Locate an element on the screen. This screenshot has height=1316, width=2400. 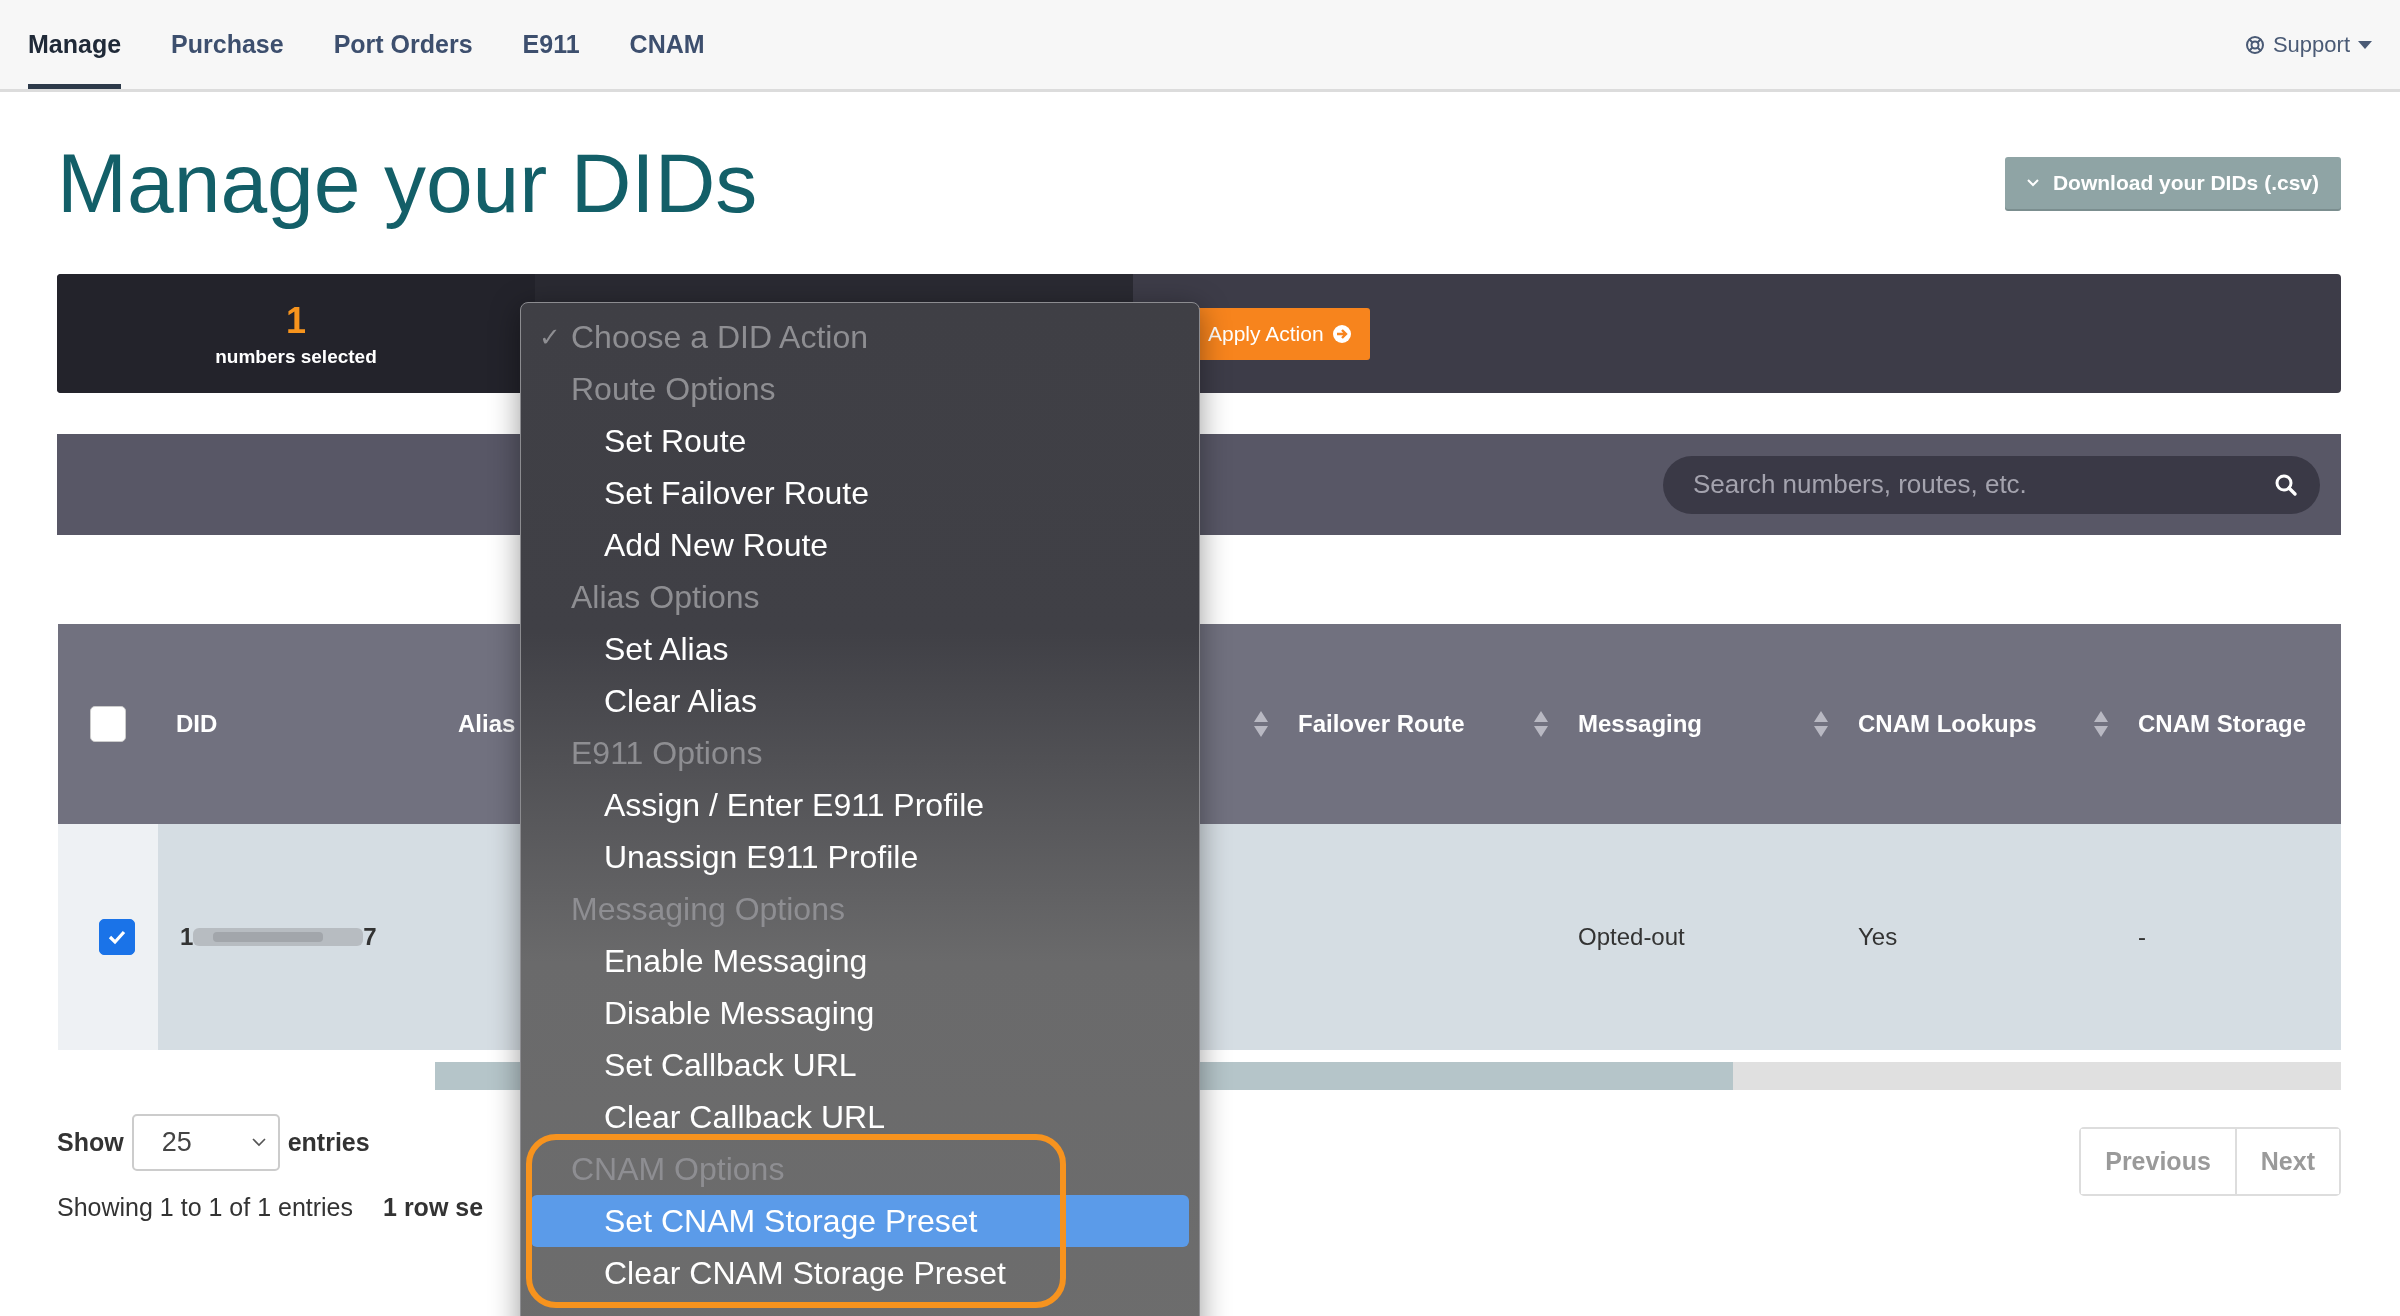
selected-count: 1 is located at coordinates (296, 320).